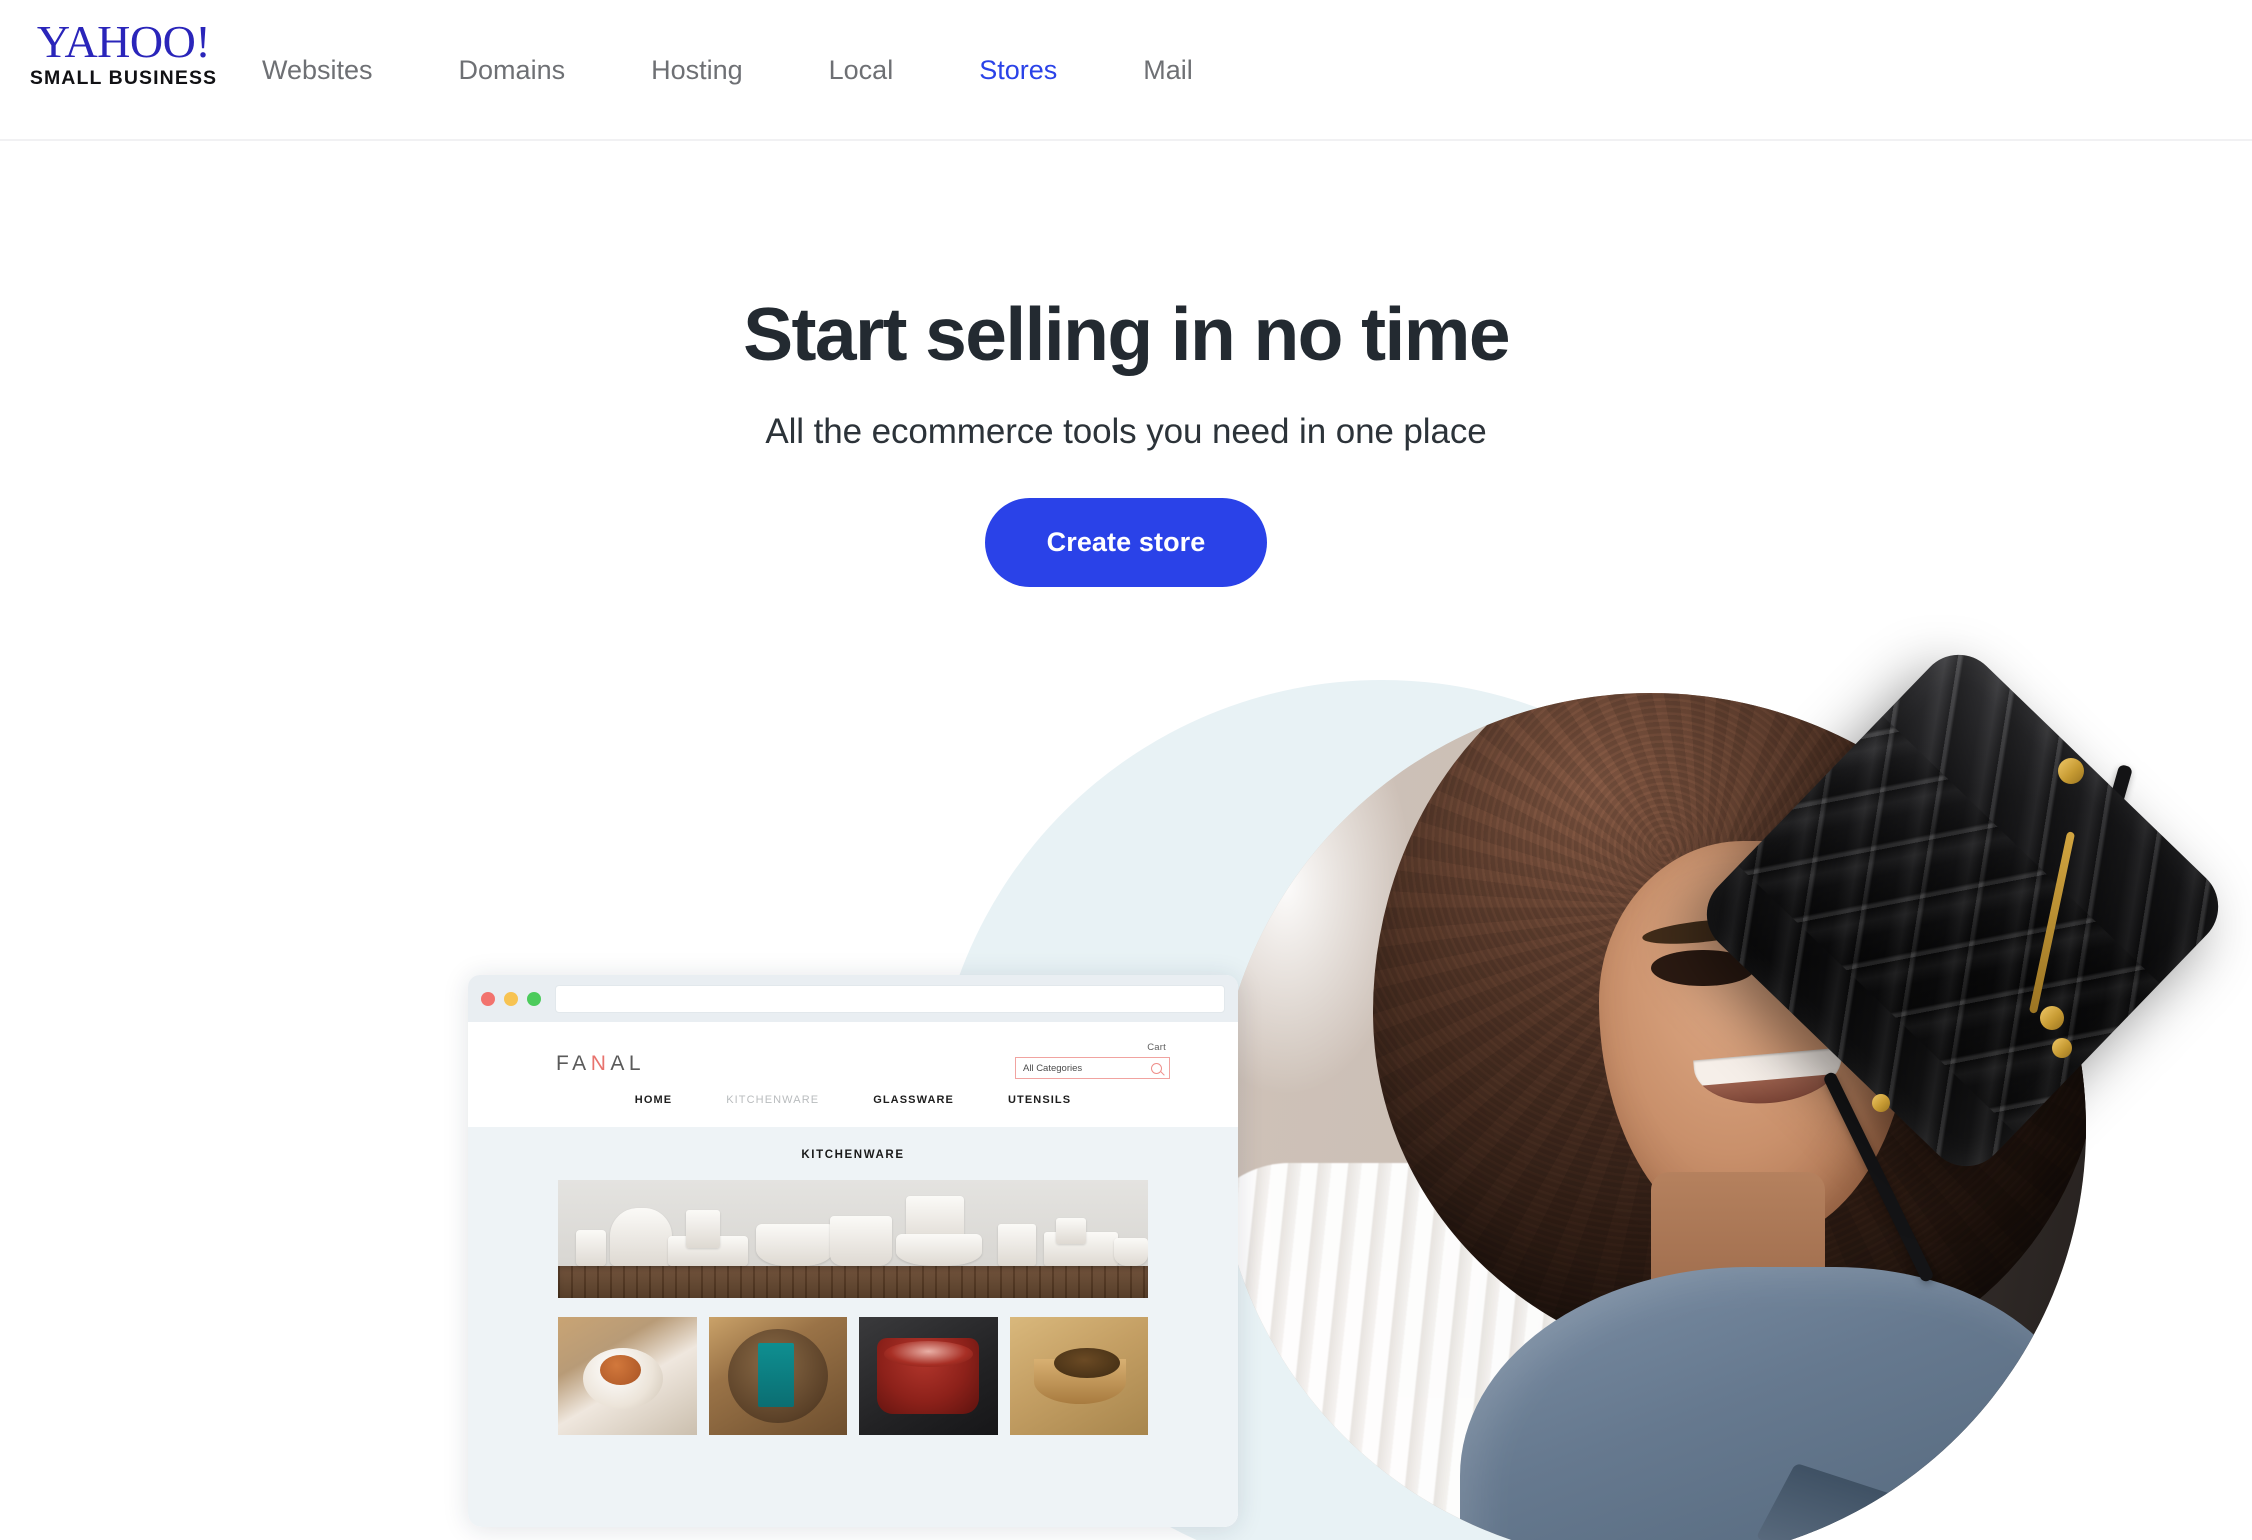  Describe the element at coordinates (1703, 968) in the screenshot. I see `photo-eye-left` at that location.